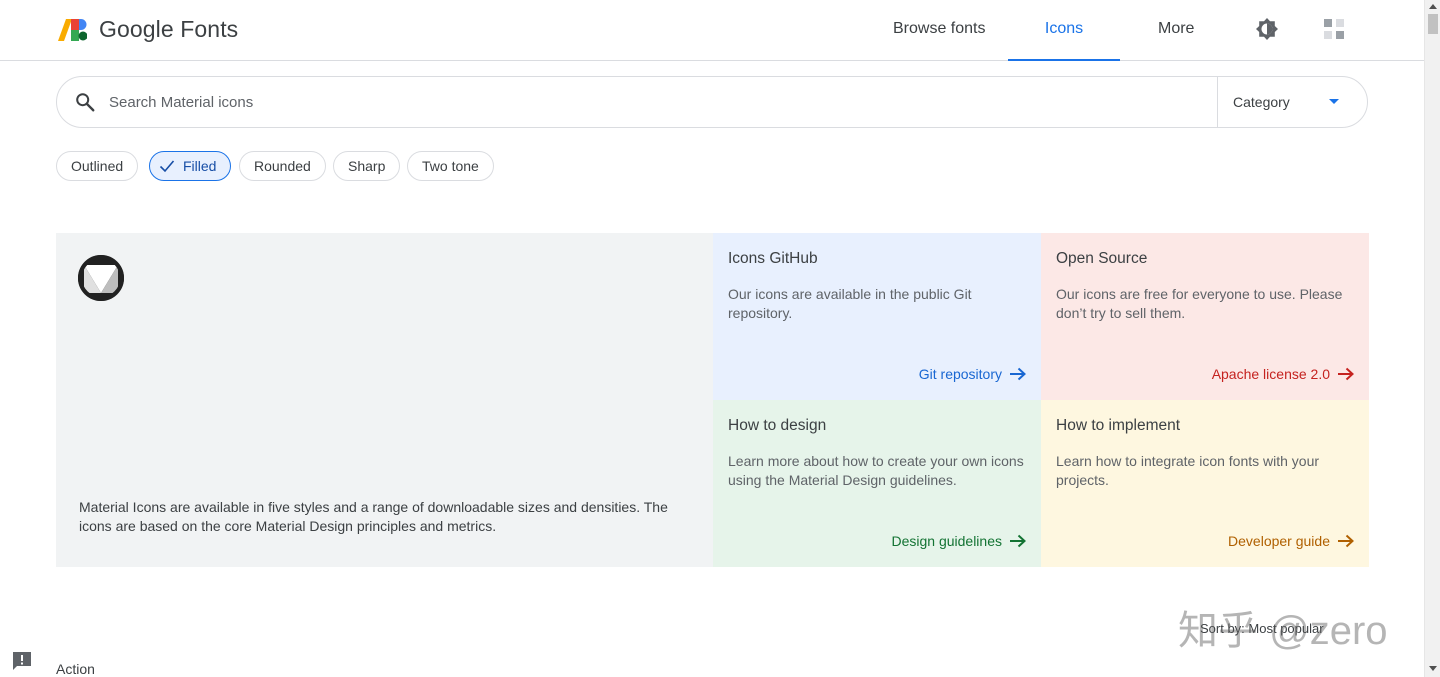  What do you see at coordinates (939, 30) in the screenshot?
I see `nav-browse-fonts: Browse fonts` at bounding box center [939, 30].